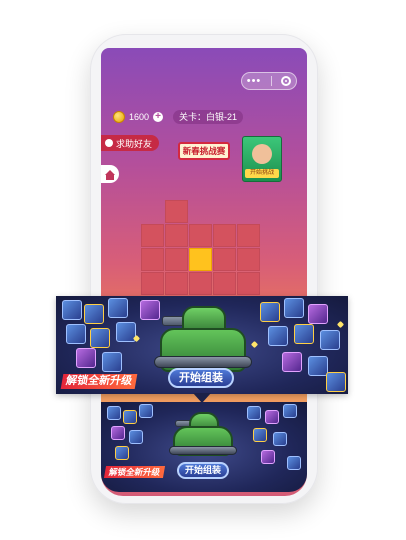  I want to click on grid-cell-selected, so click(200, 259).